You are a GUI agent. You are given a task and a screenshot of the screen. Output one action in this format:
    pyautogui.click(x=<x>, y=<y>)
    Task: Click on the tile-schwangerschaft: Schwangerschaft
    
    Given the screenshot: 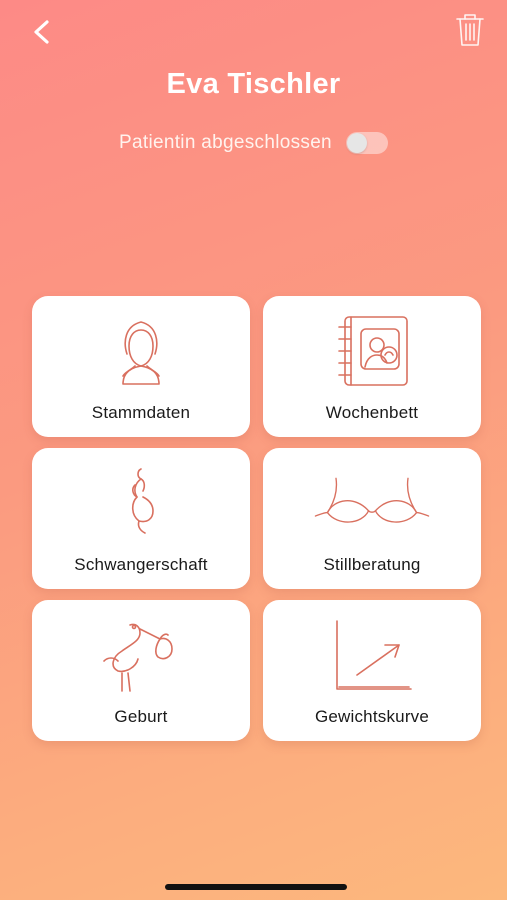 What is the action you would take?
    pyautogui.click(x=141, y=518)
    